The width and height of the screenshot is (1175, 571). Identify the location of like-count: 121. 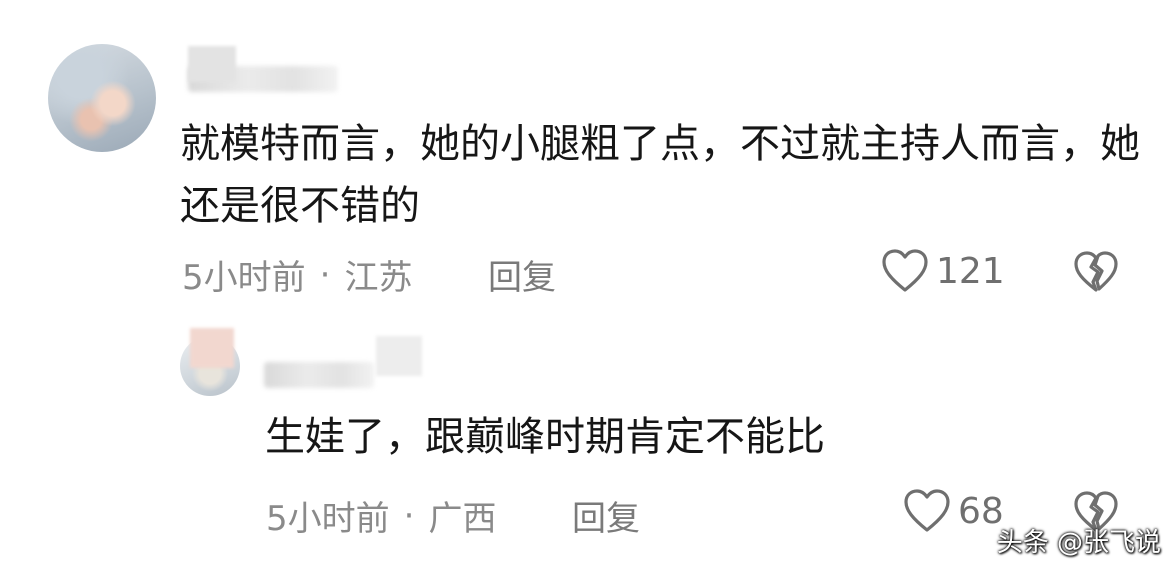
(970, 271).